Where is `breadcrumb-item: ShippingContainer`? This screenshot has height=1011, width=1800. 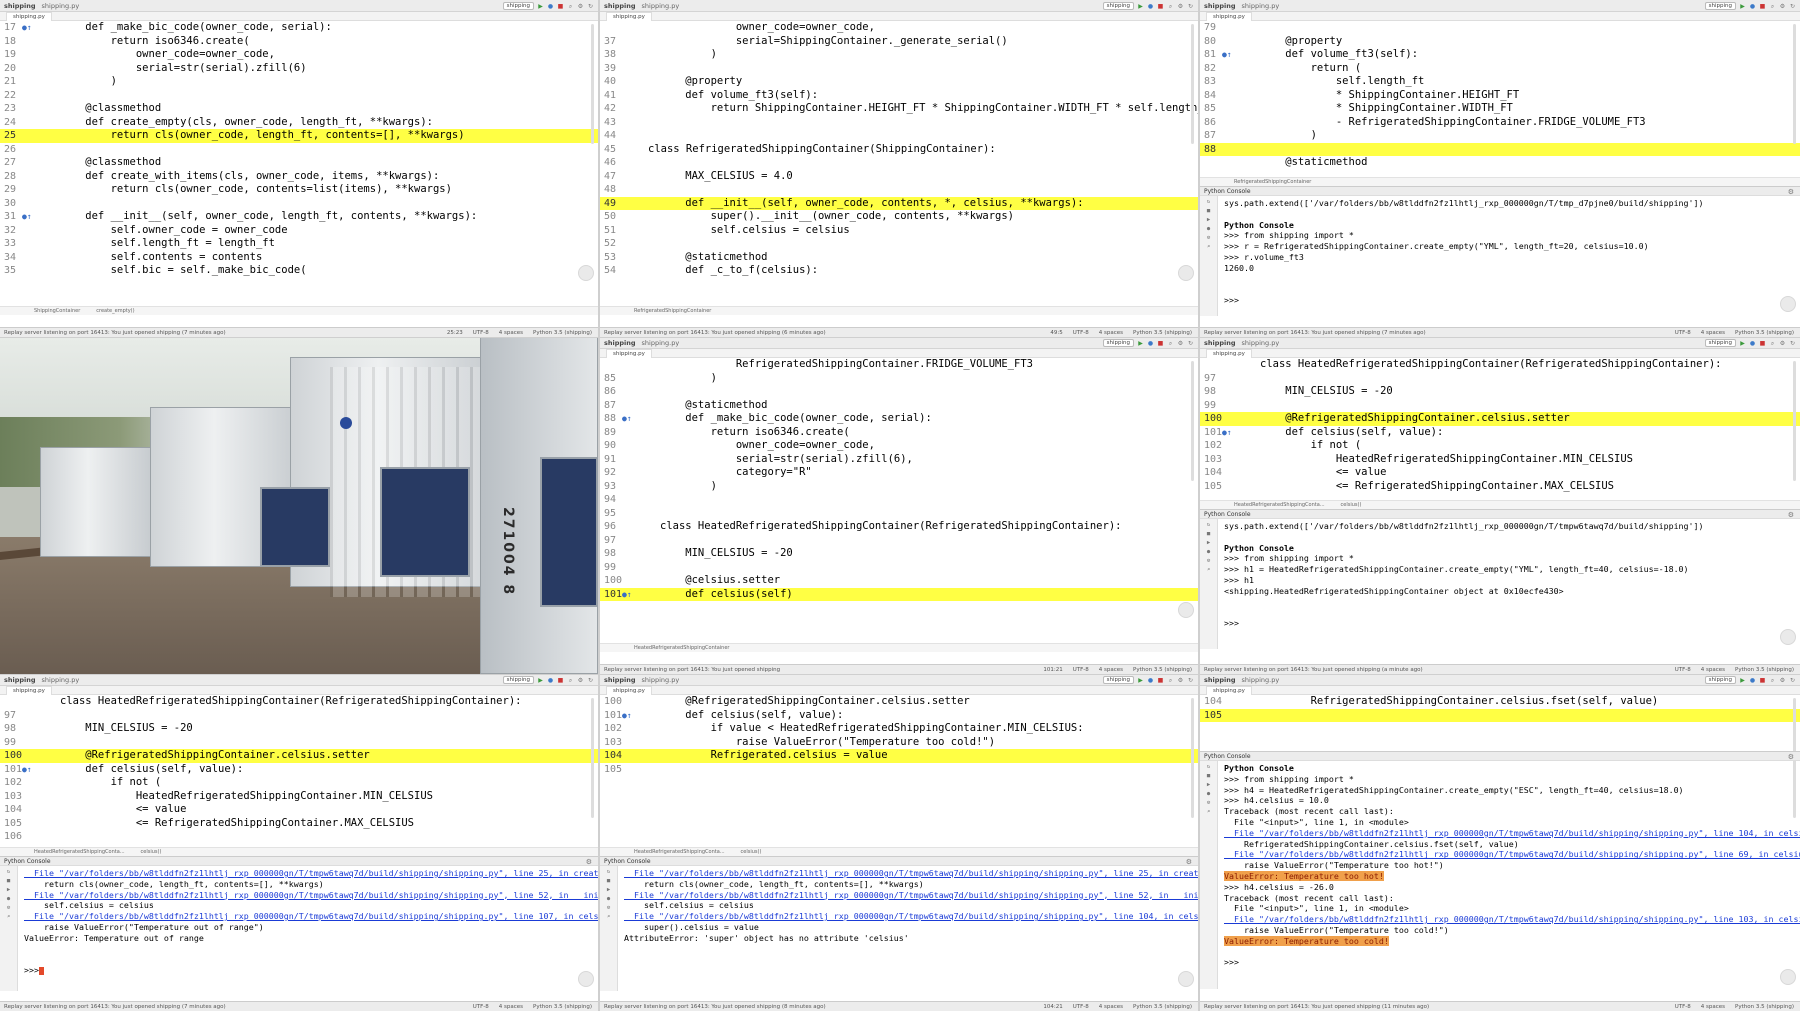
breadcrumb-item: ShippingContainer is located at coordinates (57, 311).